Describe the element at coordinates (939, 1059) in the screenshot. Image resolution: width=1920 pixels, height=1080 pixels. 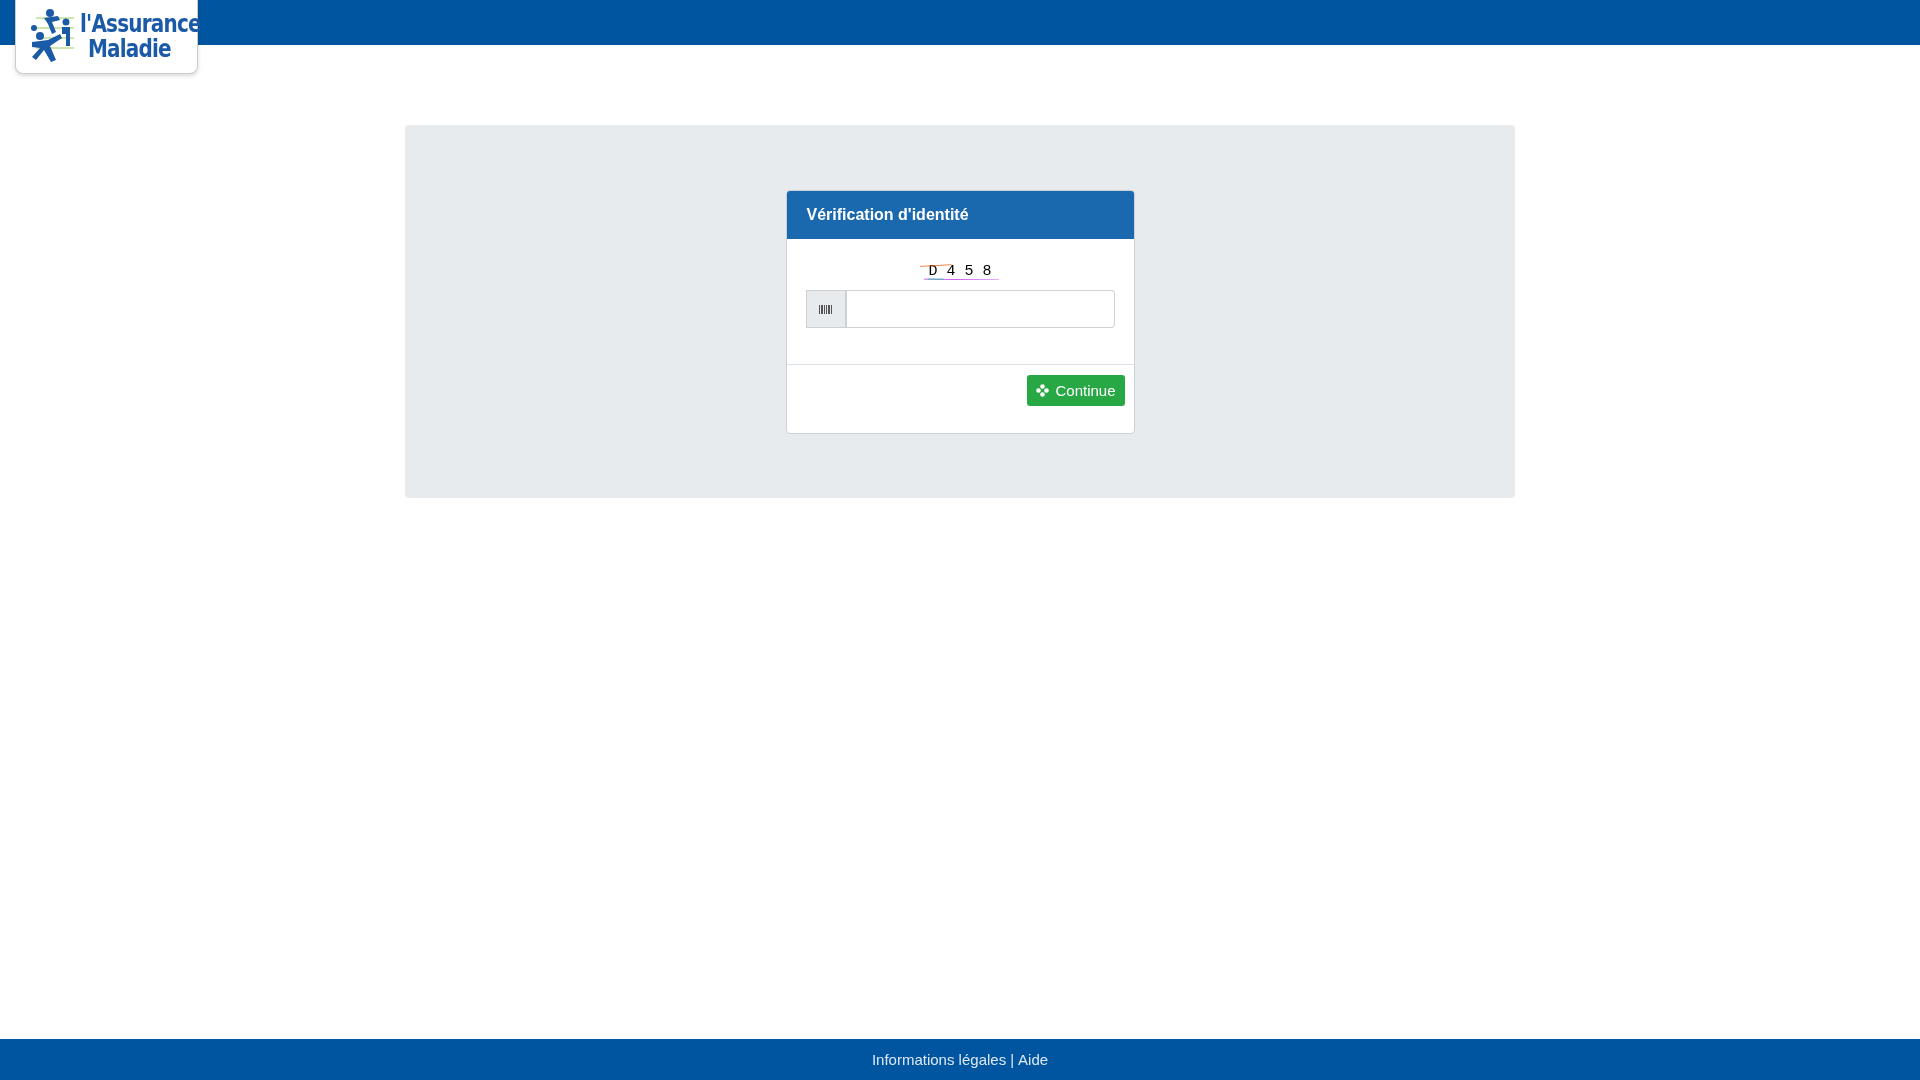
I see `footer-link: Informations légales` at that location.